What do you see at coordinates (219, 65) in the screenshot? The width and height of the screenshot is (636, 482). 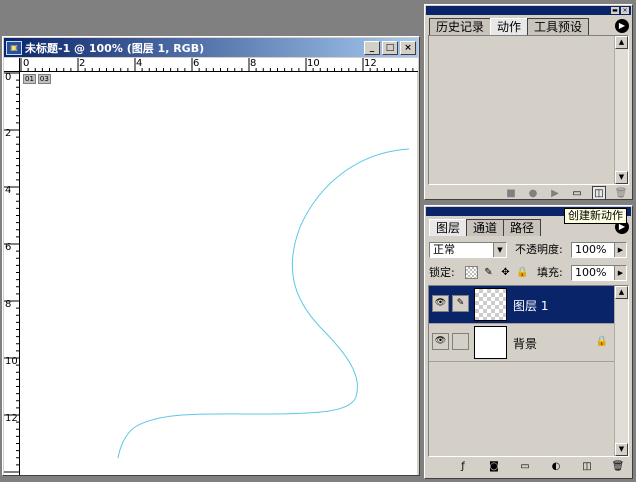 I see `horizontal-ruler: 0 2 4 6 8 10 12` at bounding box center [219, 65].